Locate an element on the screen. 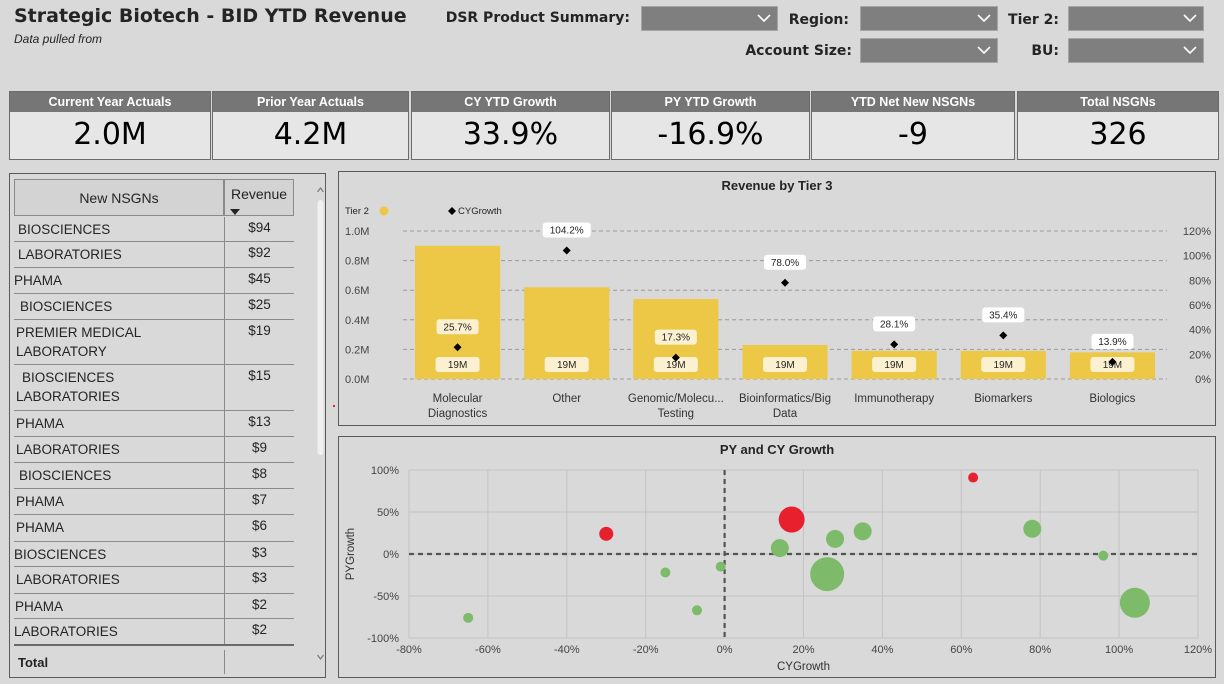  kpi-card-net-new-nsgns: YTD Net New NSGNs -9 is located at coordinates (913, 125).